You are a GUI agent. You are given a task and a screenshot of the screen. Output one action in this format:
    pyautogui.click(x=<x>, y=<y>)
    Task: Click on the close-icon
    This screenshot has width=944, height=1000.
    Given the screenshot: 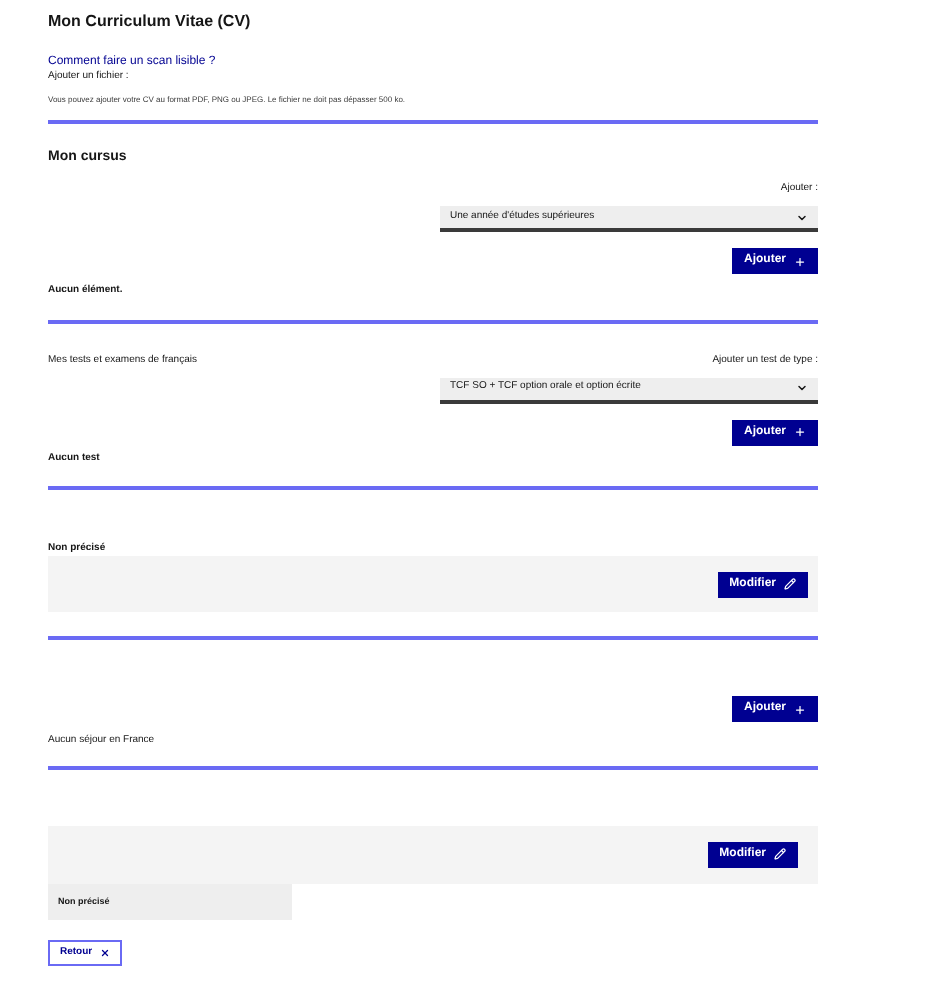 What is the action you would take?
    pyautogui.click(x=105, y=952)
    